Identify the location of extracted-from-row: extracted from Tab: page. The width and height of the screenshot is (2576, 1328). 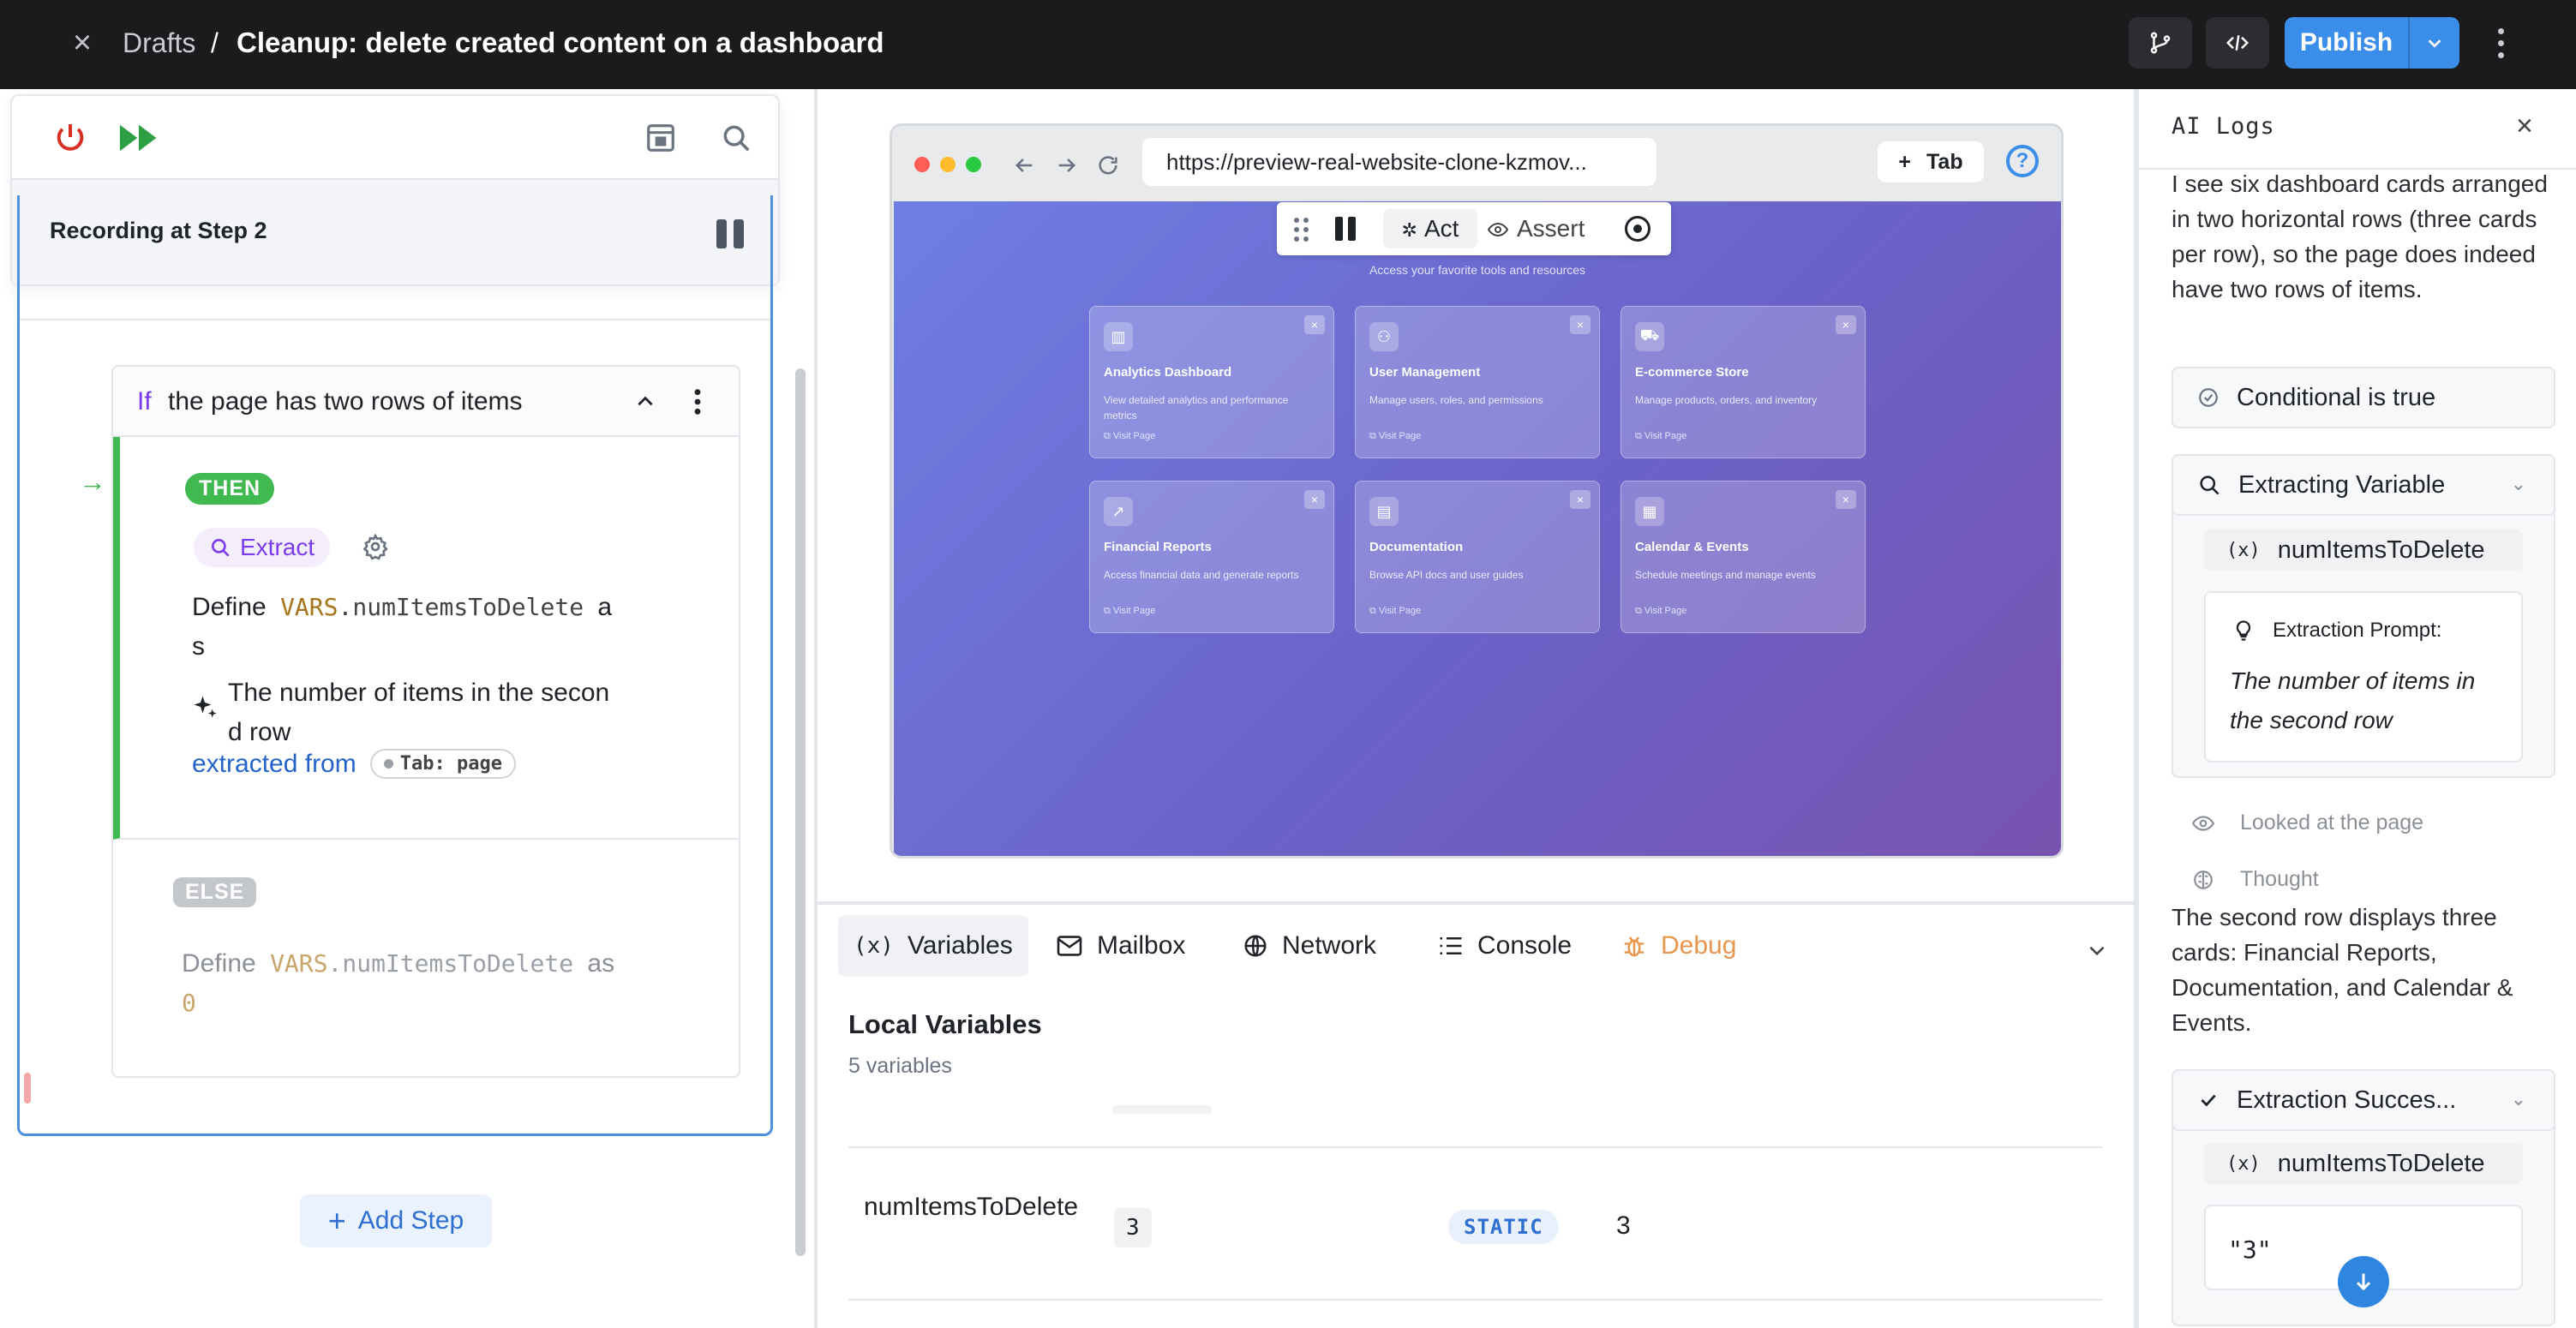
(354, 764).